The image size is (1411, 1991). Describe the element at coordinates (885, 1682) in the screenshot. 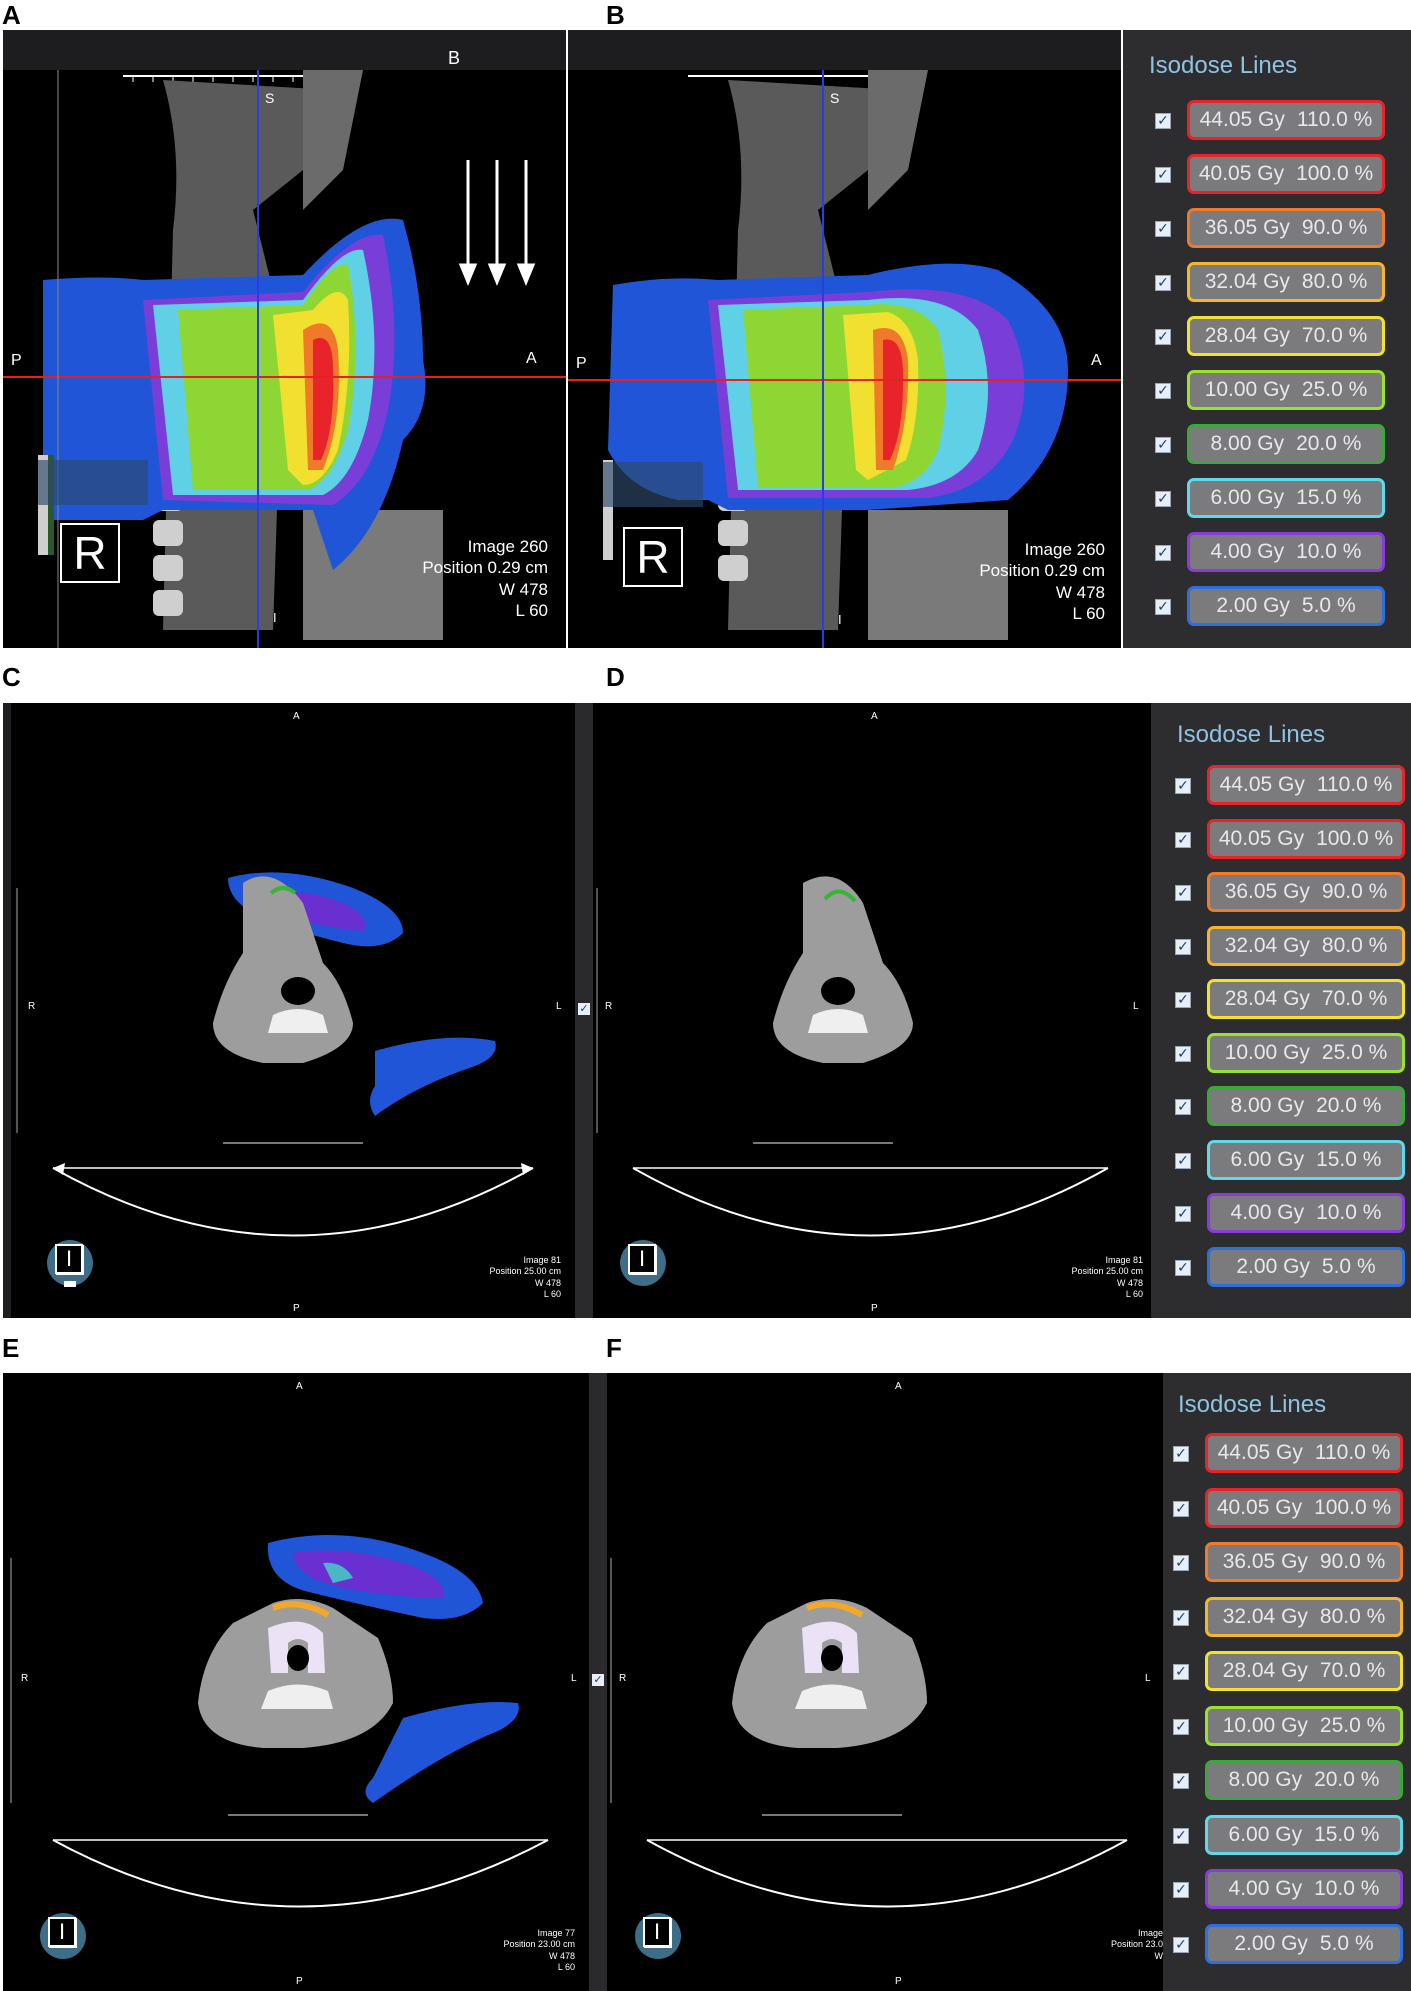

I see `axial-viewer-f: A R L P I Image Position 23.0 W` at that location.